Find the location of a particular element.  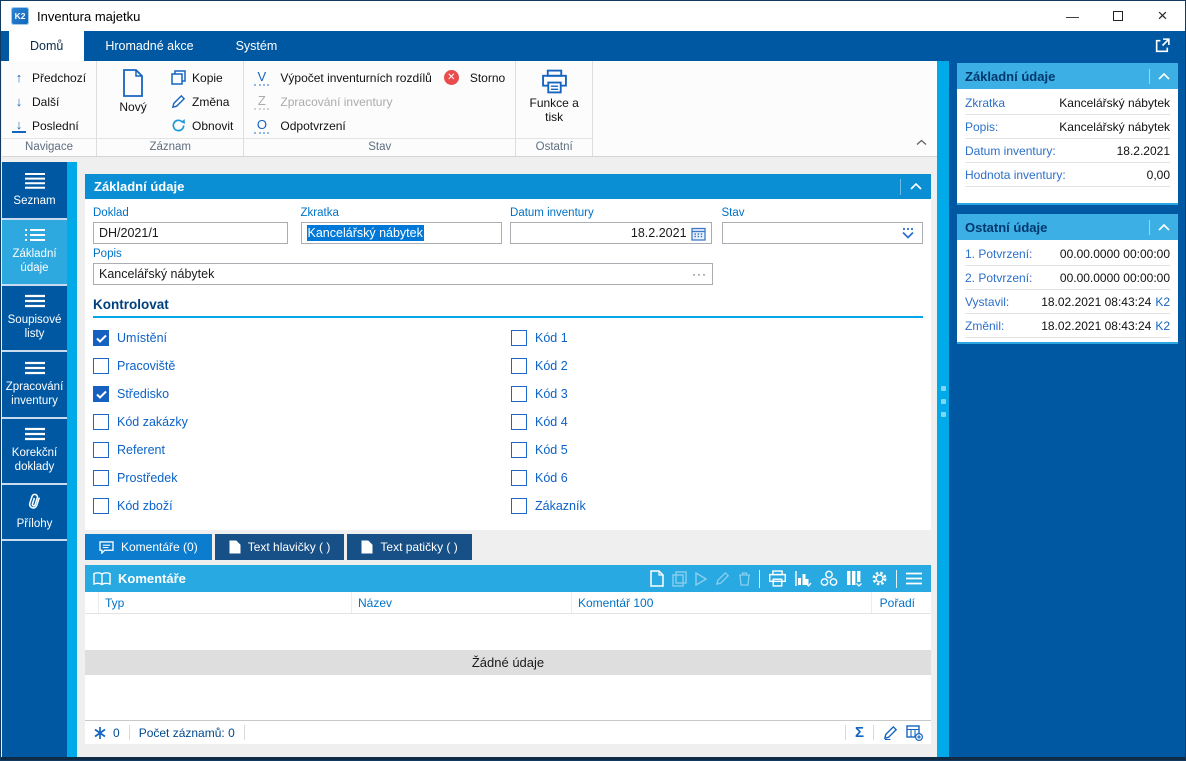

popis-input: Kancelářský nábytek ··· is located at coordinates (403, 274).